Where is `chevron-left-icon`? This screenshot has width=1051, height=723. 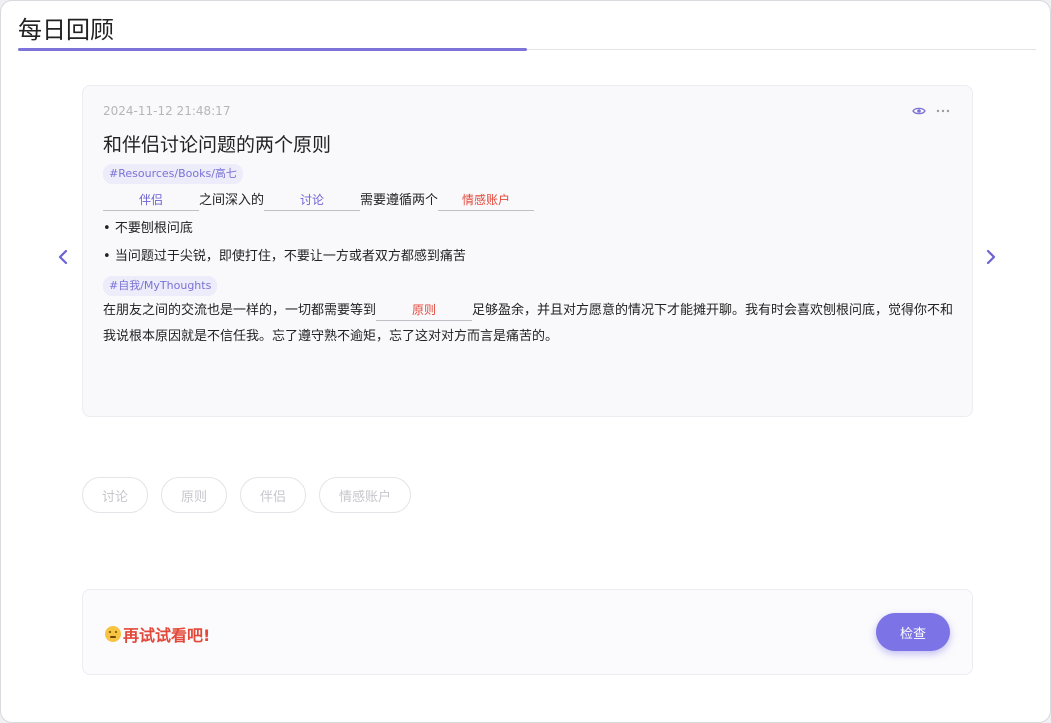 chevron-left-icon is located at coordinates (63, 257).